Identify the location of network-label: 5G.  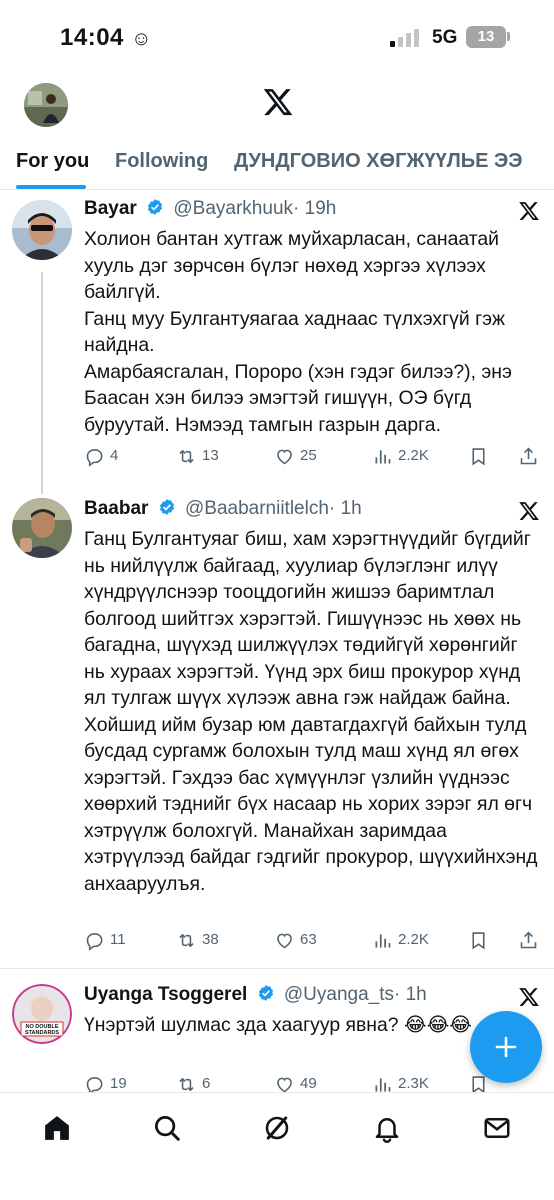
(445, 37).